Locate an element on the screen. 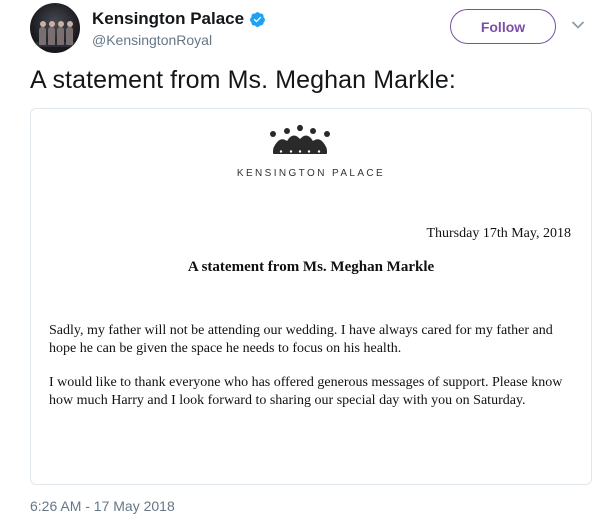  display-name: Kensington Palace is located at coordinates (168, 19).